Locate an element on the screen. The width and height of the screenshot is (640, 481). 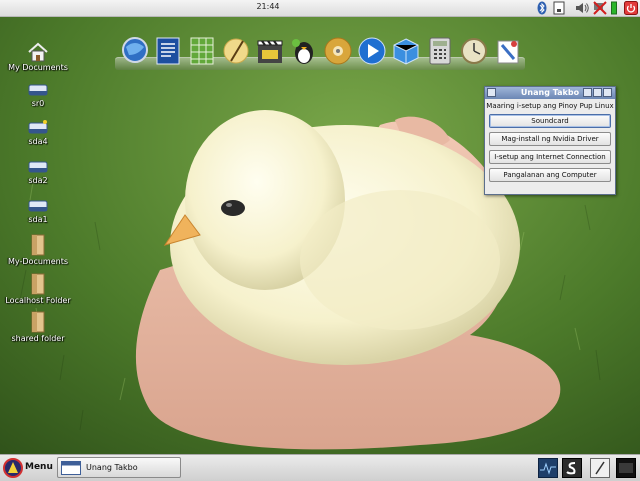
setup-internet-connection-button: I-setup ang Internet Connection is located at coordinates (550, 157).